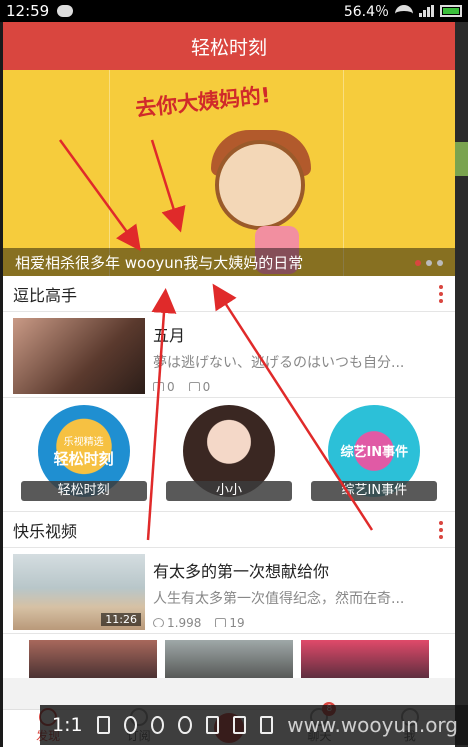 The height and width of the screenshot is (747, 468). Describe the element at coordinates (158, 386) in the screenshot. I see `like-icon` at that location.